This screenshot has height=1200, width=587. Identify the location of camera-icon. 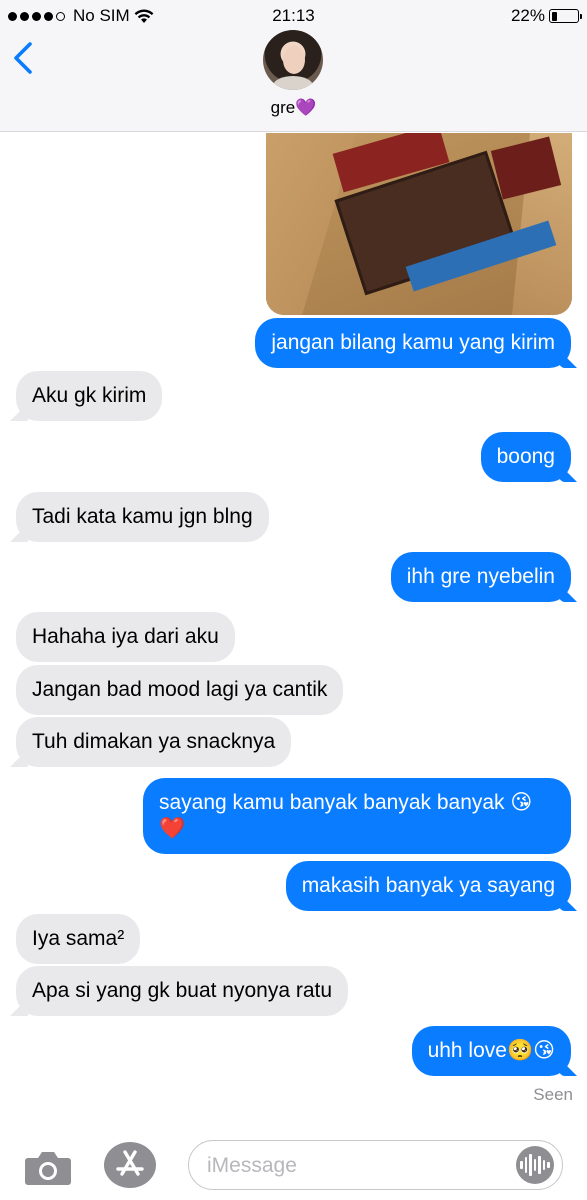
(48, 1168).